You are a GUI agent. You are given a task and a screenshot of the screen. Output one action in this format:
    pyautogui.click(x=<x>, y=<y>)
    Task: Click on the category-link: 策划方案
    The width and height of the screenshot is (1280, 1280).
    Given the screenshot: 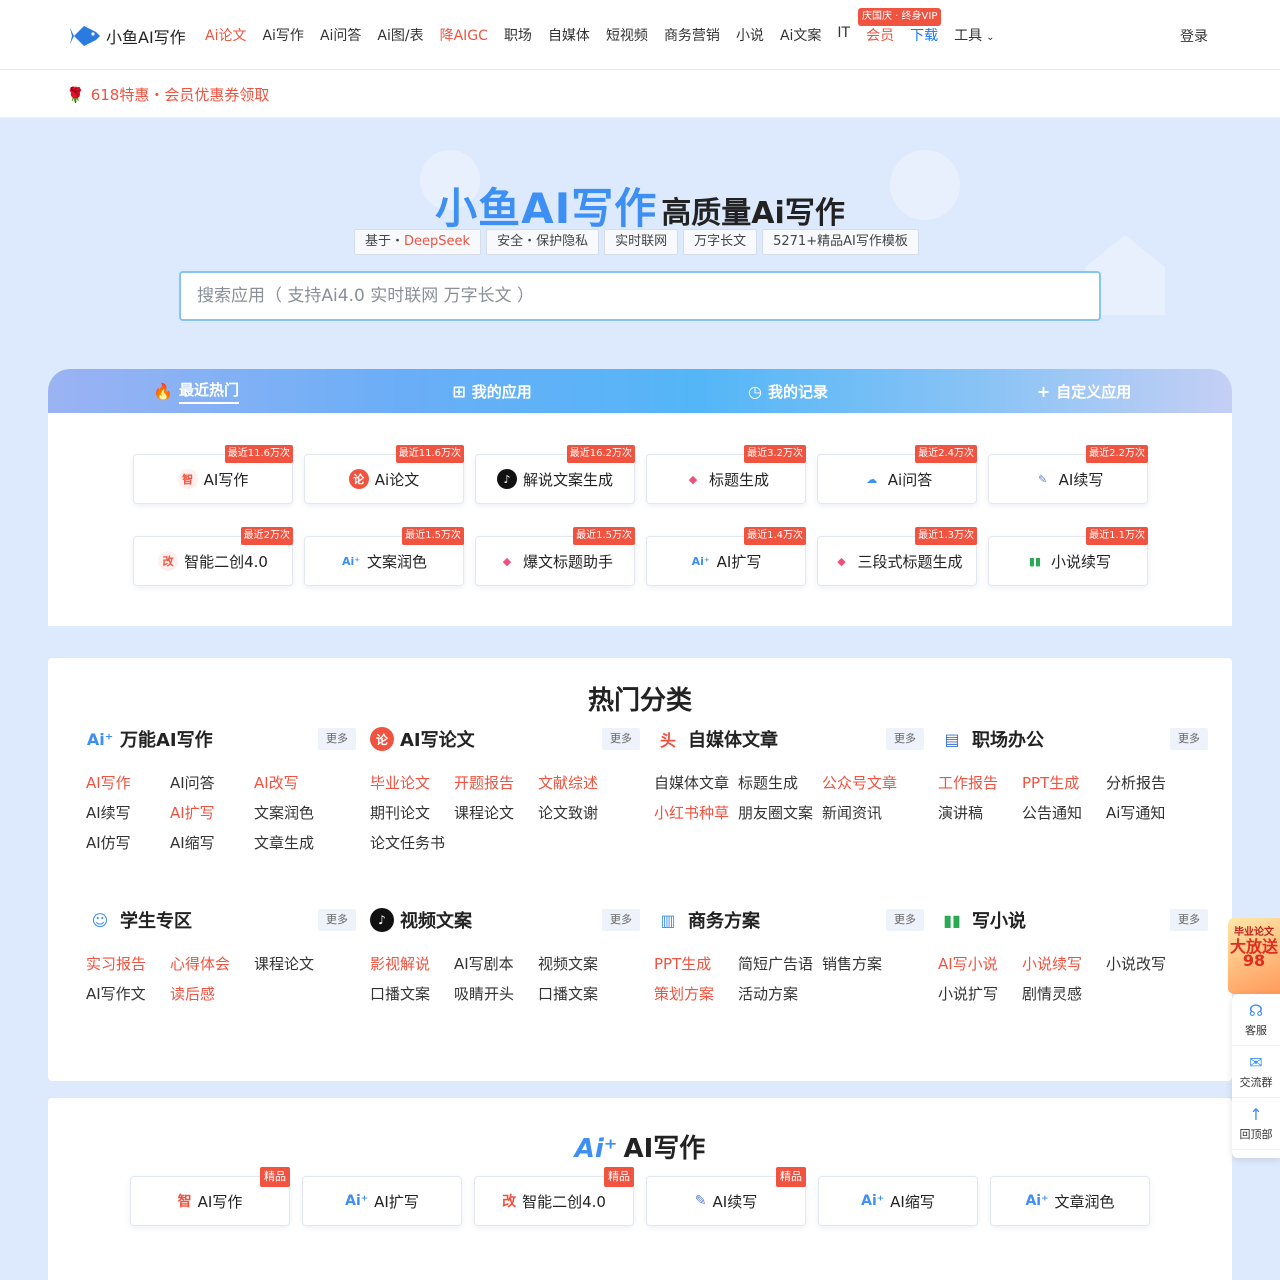 What is the action you would take?
    pyautogui.click(x=696, y=993)
    